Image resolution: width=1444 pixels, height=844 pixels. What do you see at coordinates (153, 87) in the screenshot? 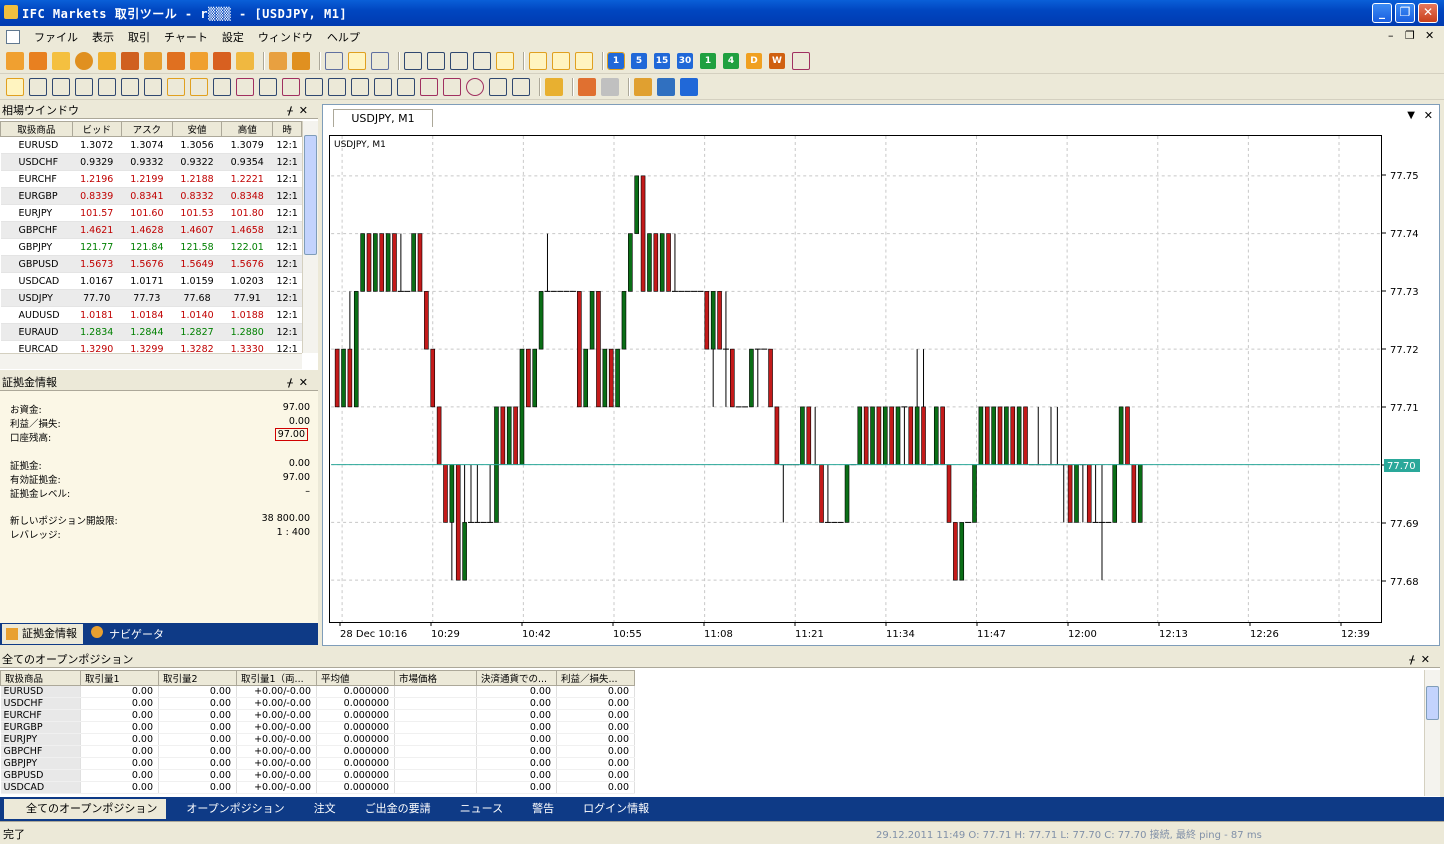
I see `pitchfork-icon` at bounding box center [153, 87].